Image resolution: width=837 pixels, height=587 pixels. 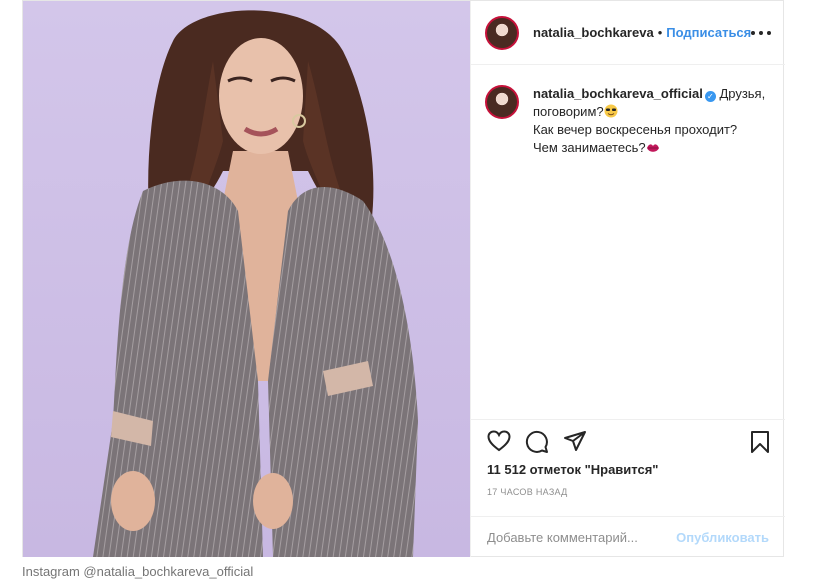 I want to click on comment-icon, so click(x=537, y=442).